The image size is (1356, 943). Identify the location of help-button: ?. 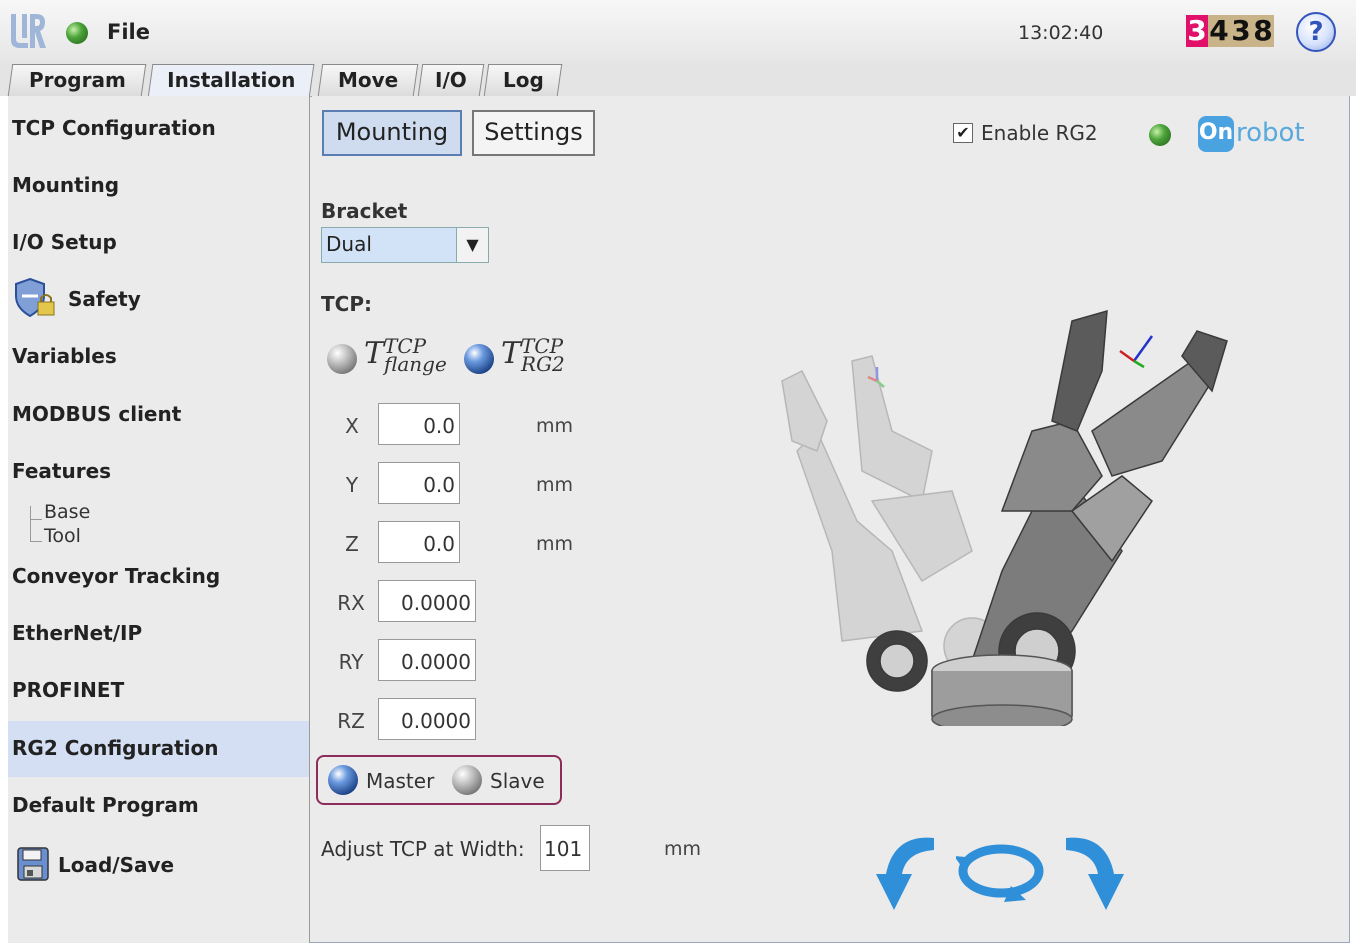
(1316, 32).